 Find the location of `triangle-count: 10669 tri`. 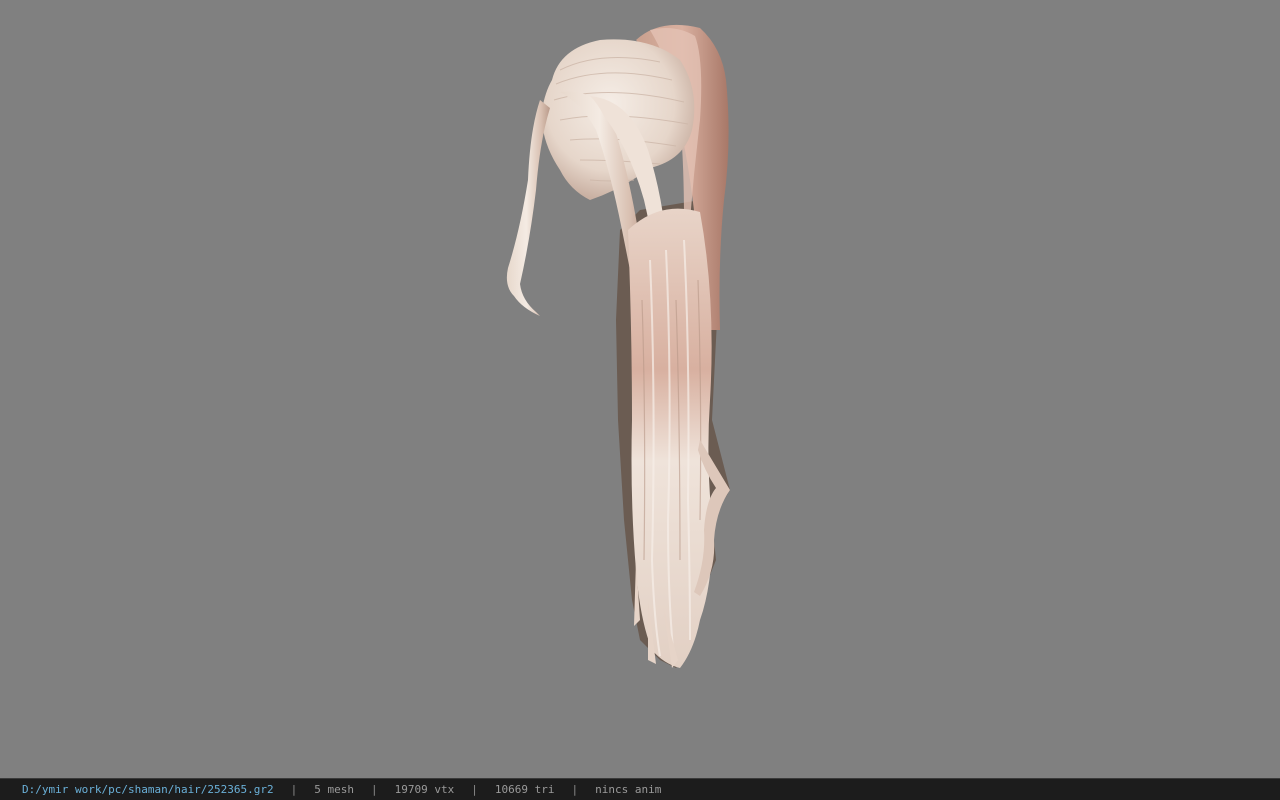

triangle-count: 10669 tri is located at coordinates (524, 789).